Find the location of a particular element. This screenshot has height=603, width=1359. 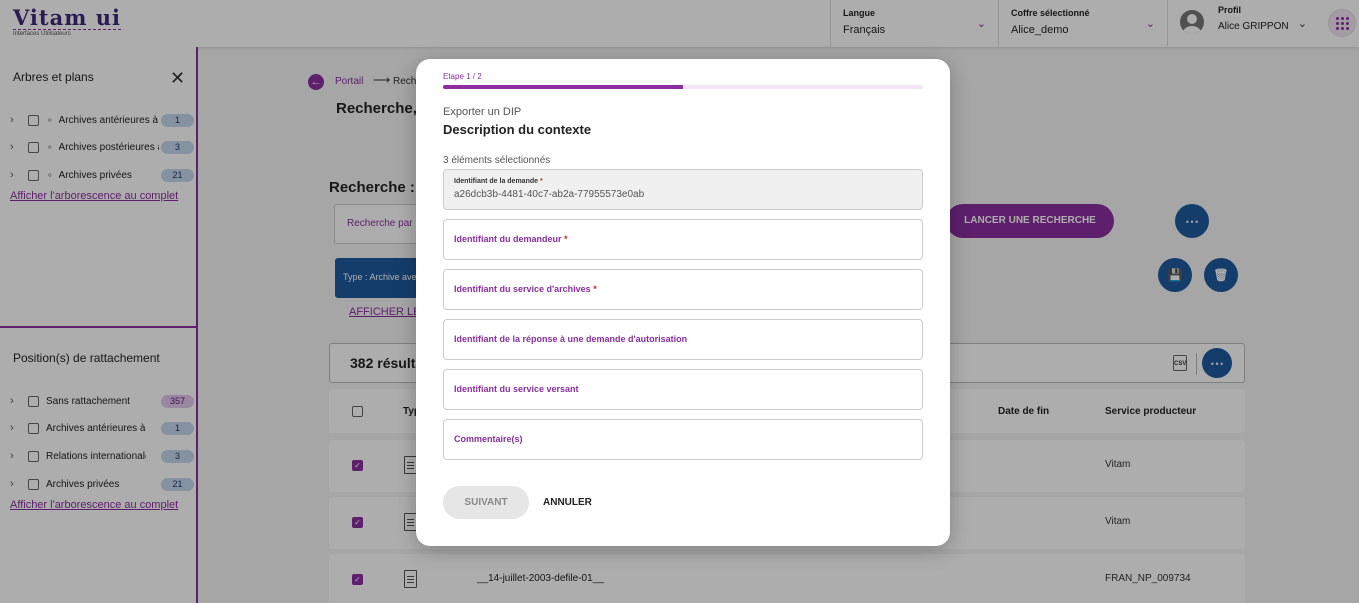

next-button: SUIVANT is located at coordinates (486, 502).